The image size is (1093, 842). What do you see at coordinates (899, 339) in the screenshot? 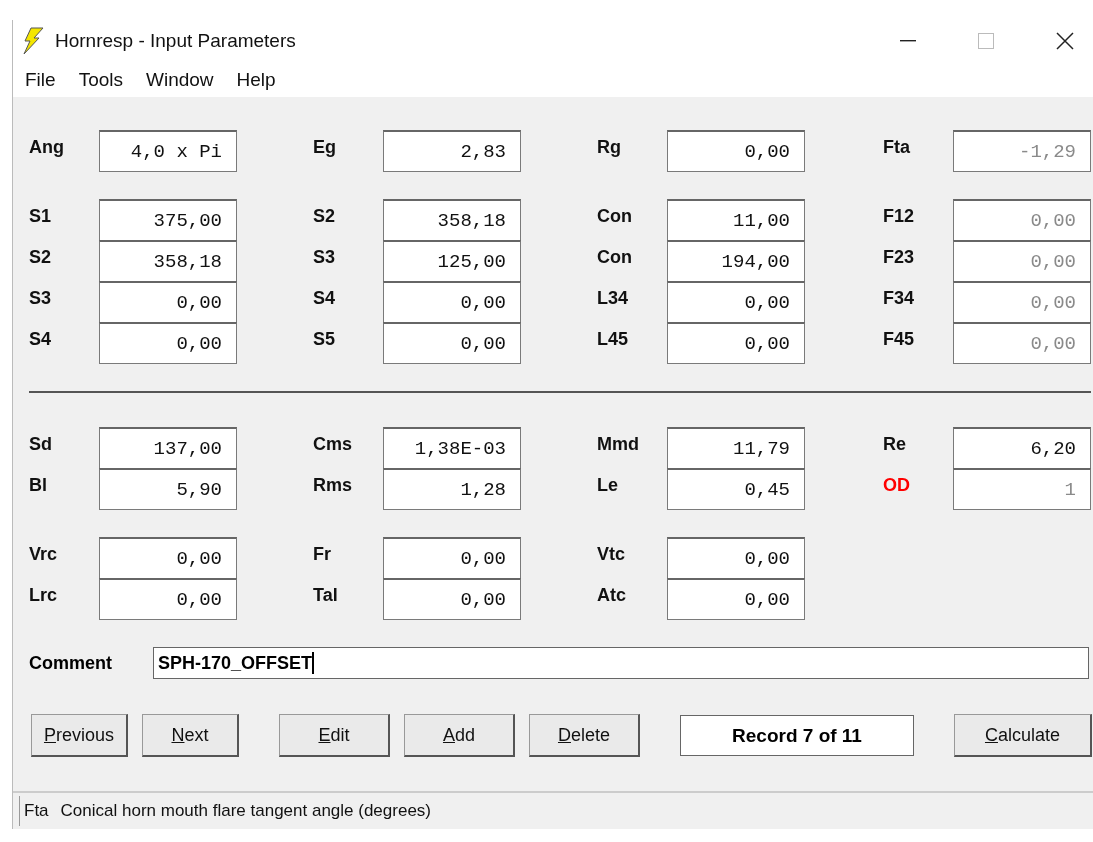
I see `field-label: F45` at bounding box center [899, 339].